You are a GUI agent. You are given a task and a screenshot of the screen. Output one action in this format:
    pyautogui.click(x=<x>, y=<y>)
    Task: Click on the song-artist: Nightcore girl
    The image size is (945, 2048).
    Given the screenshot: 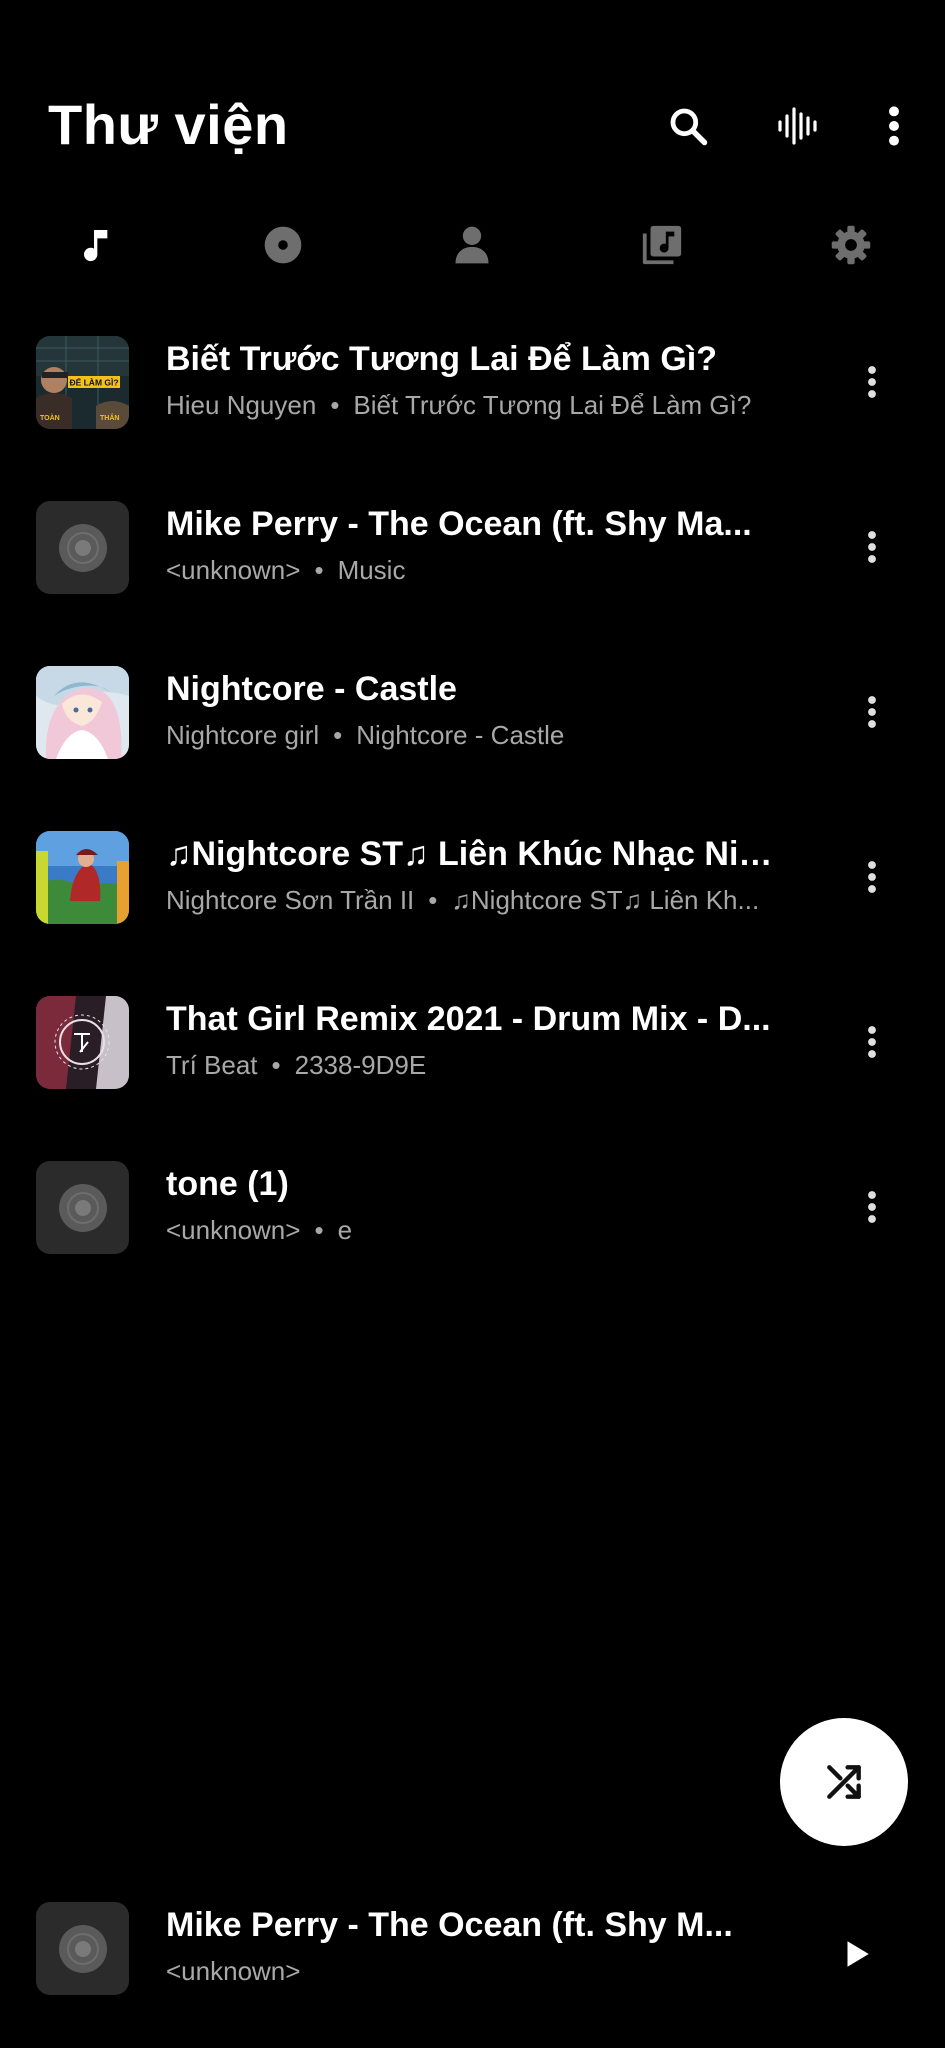 What is the action you would take?
    pyautogui.click(x=243, y=735)
    